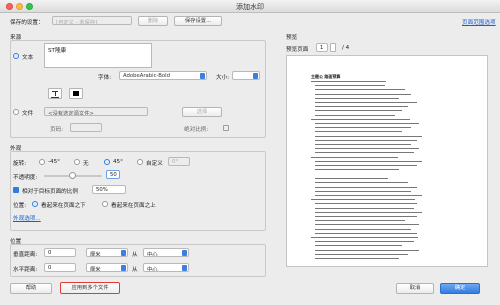 This screenshot has width=500, height=305. Describe the element at coordinates (202, 112) in the screenshot. I see `choose-file-button: 选择` at that location.